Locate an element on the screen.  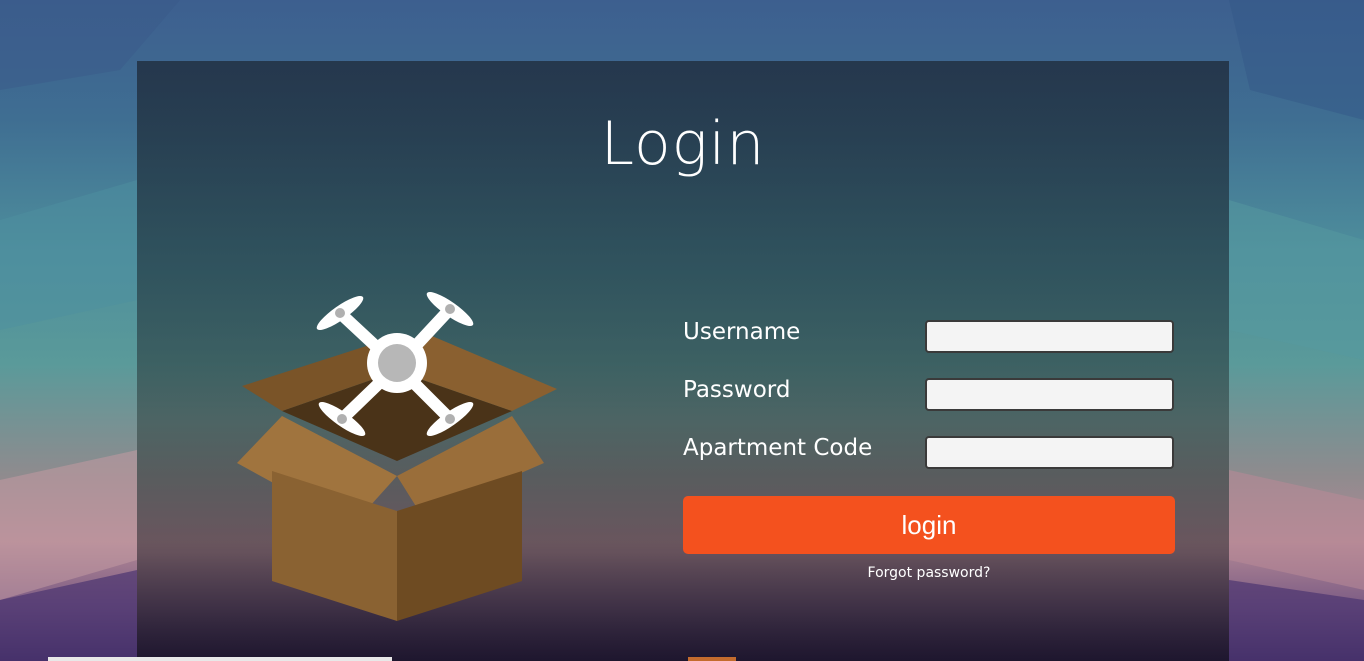
login-button: login is located at coordinates (929, 525).